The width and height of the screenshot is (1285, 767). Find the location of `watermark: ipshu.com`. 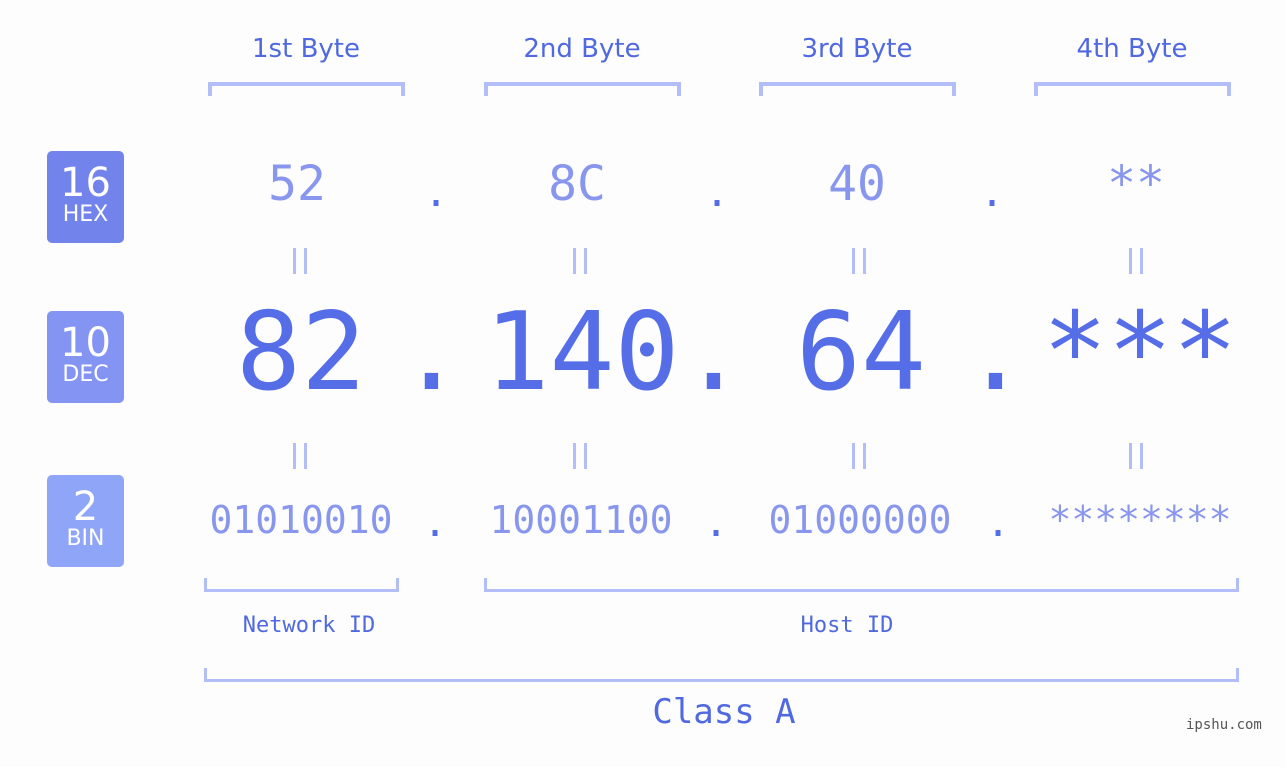

watermark: ipshu.com is located at coordinates (1224, 725).